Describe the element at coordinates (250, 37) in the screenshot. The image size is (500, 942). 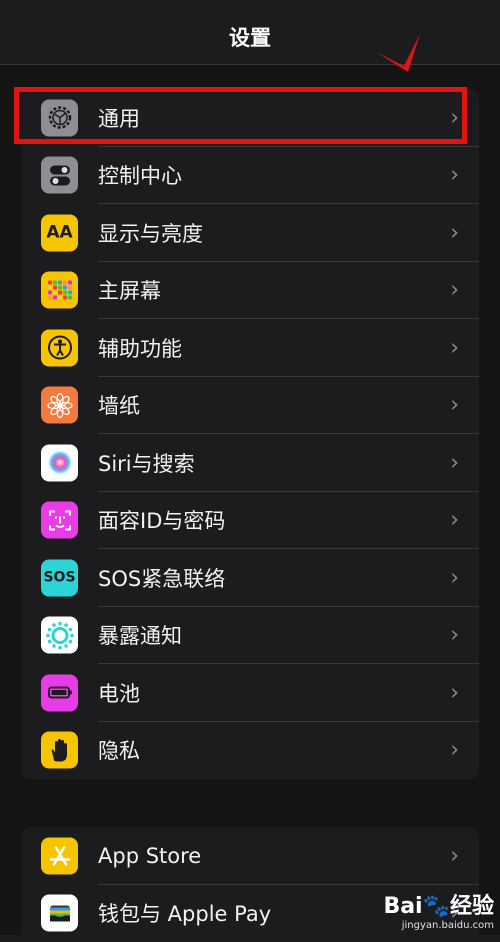
I see `page-title: 设置` at that location.